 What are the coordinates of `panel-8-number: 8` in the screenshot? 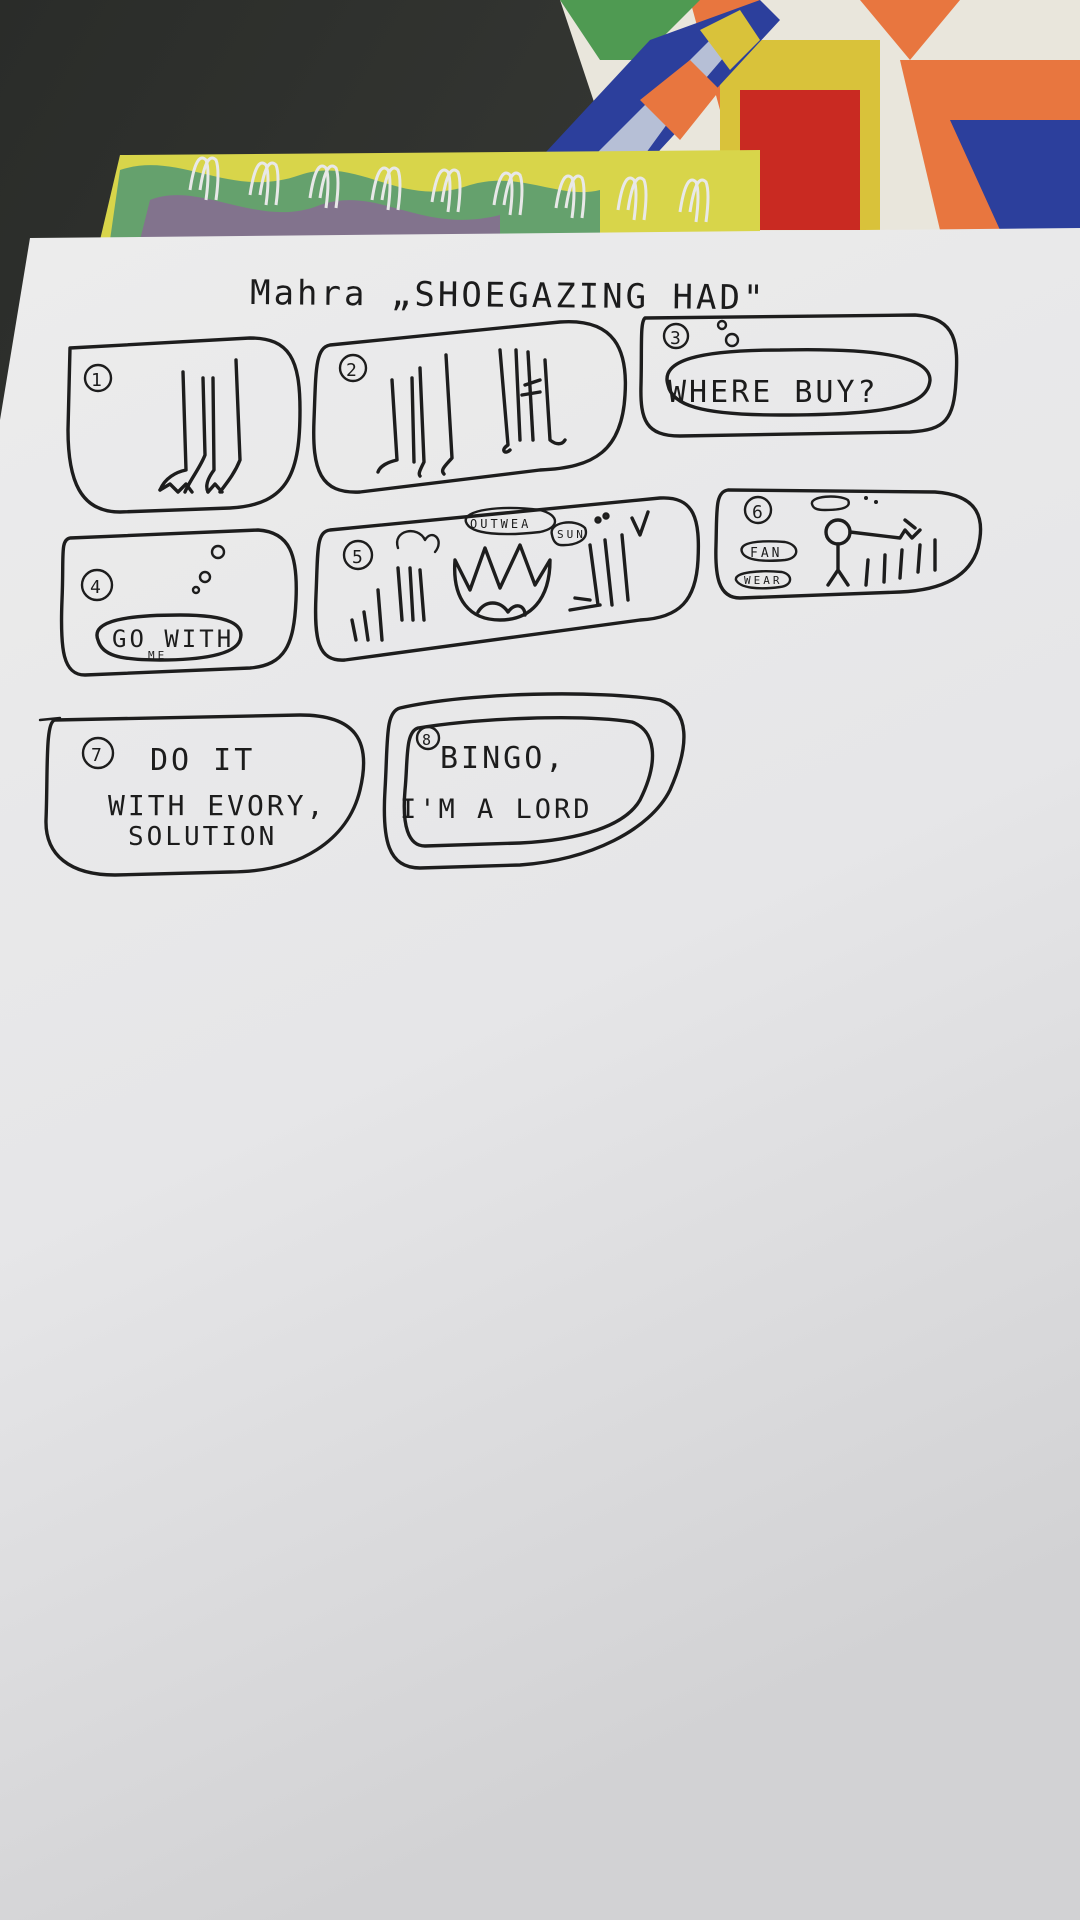 It's located at (428, 740).